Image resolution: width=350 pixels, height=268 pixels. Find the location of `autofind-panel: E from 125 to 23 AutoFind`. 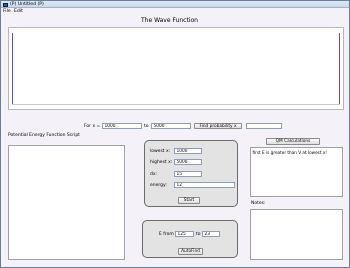

autofind-panel: E from 125 to 23 AutoFind is located at coordinates (190, 239).